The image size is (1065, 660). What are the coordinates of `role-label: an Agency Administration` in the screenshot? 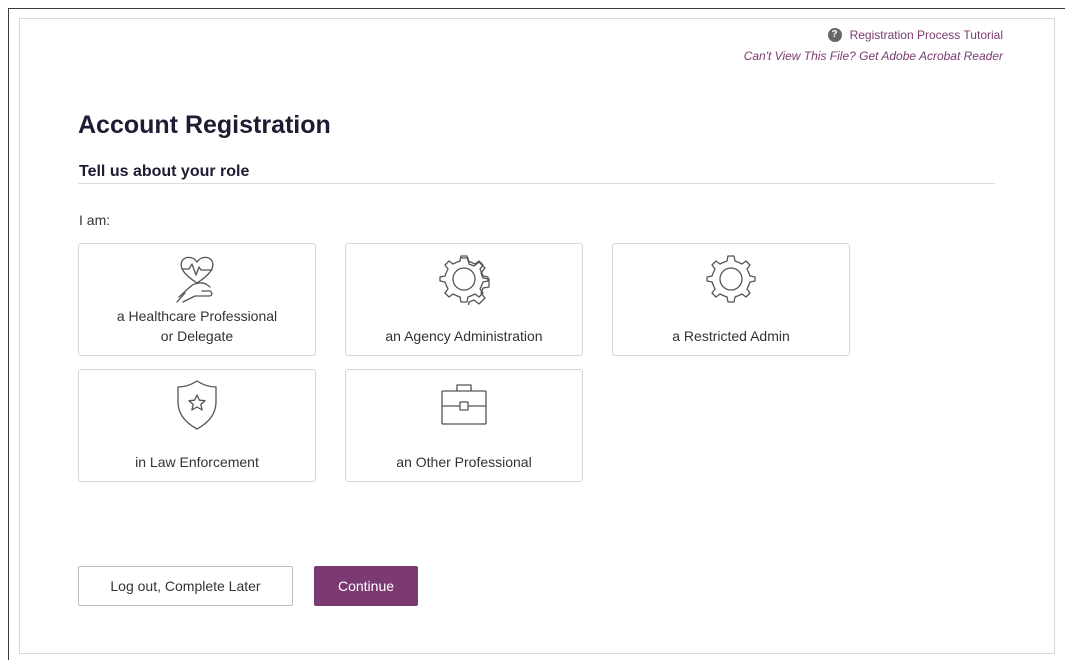 It's located at (464, 336).